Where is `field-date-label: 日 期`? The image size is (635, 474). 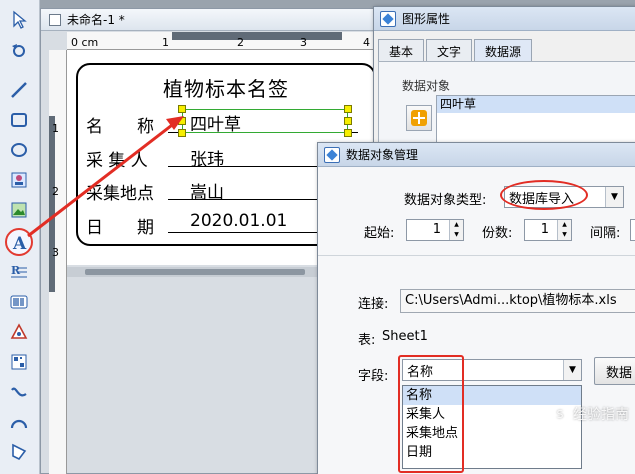 field-date-label: 日 期 is located at coordinates (120, 225).